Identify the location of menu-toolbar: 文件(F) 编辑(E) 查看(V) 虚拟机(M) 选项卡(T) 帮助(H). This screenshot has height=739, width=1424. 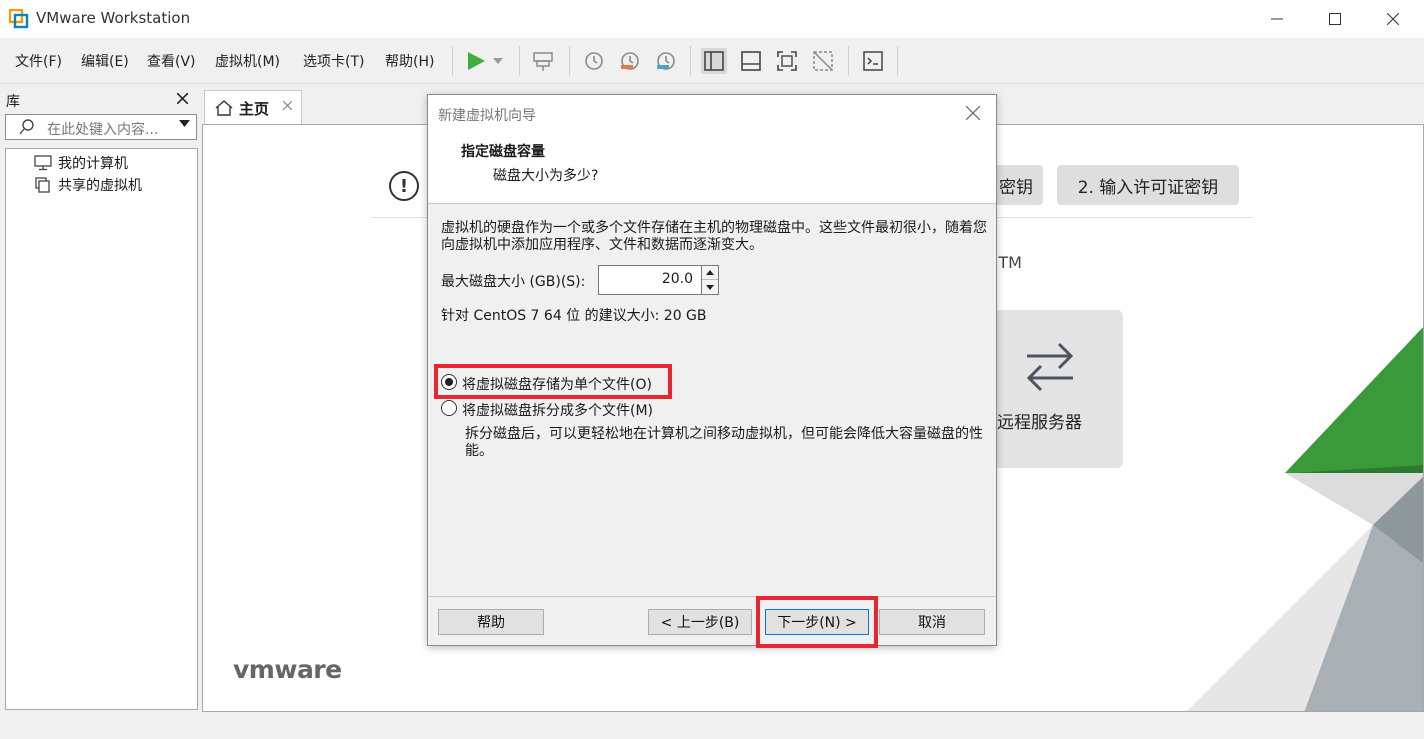
(712, 61).